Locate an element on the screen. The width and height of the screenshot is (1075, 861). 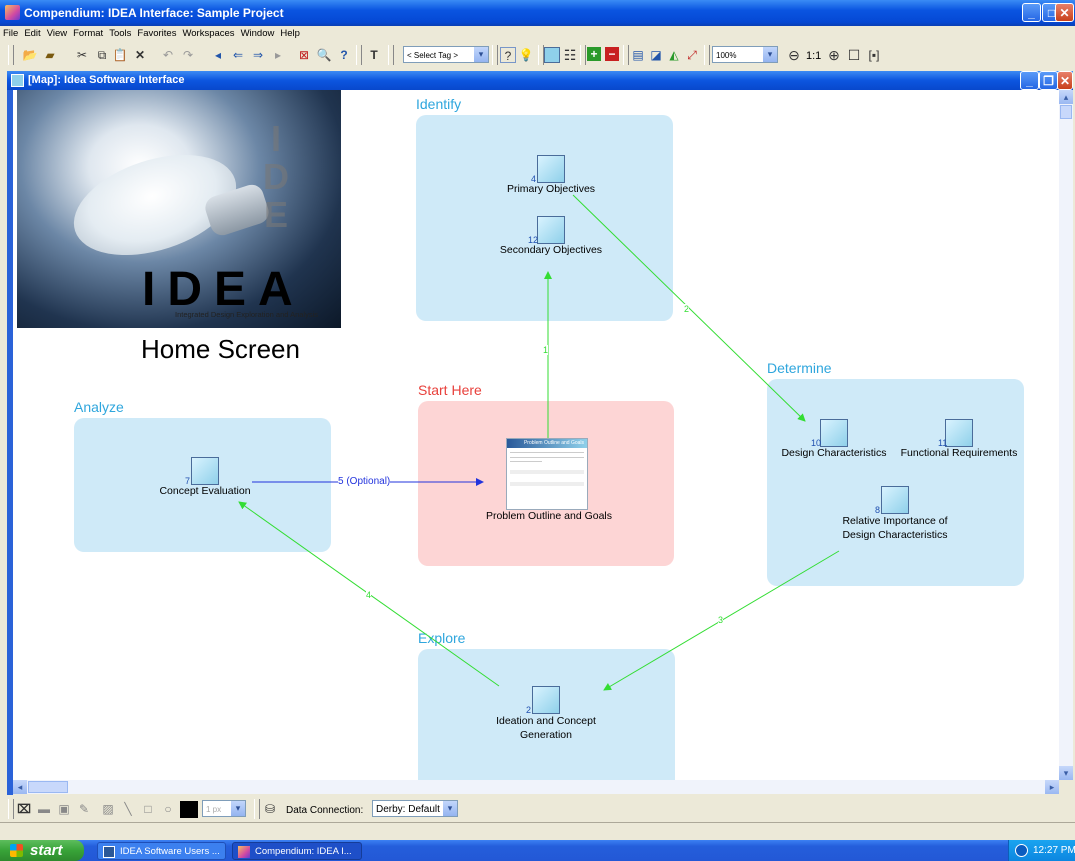
node-count: 4 is located at coordinates (534, 179).